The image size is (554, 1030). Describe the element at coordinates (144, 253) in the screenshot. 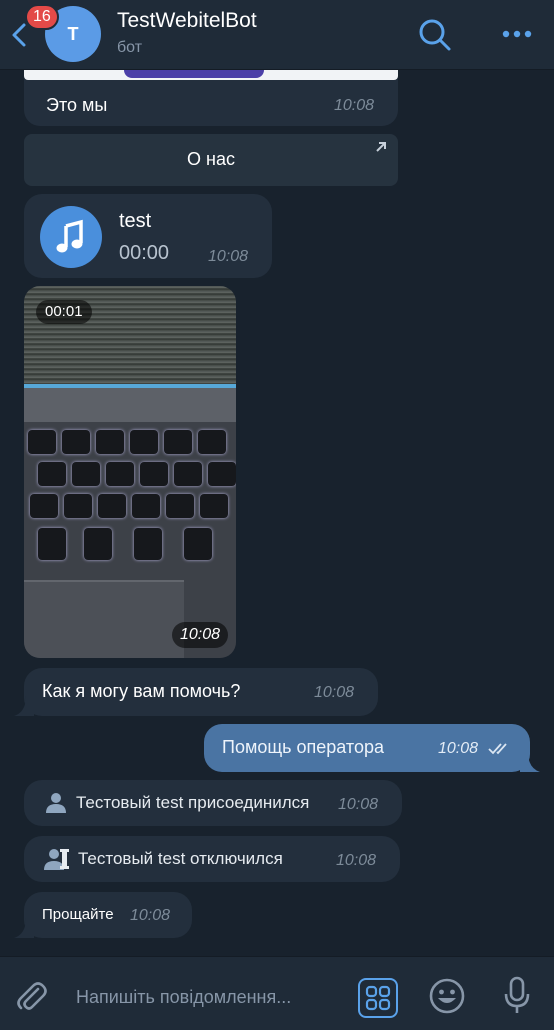

I see `audio-duration: 00:00` at that location.